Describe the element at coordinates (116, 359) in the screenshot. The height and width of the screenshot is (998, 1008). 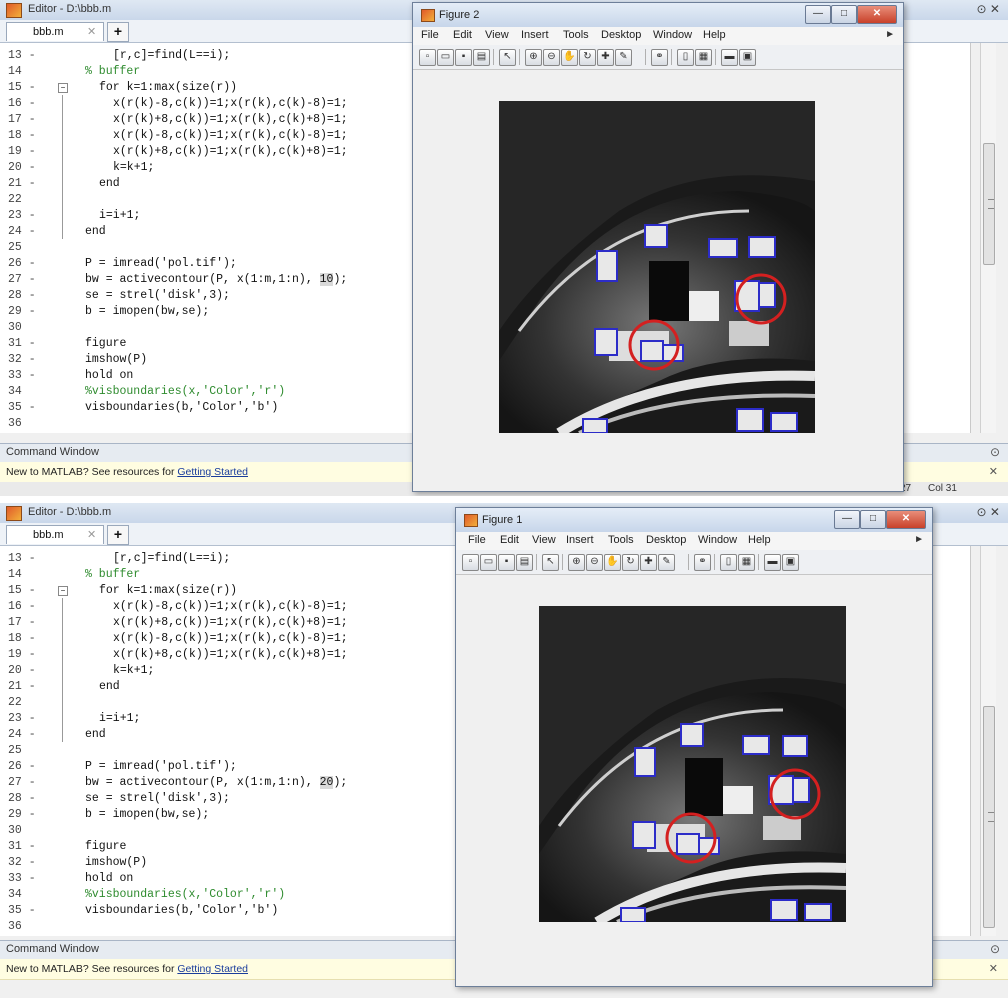
I see `code-token: imshow(P)` at that location.